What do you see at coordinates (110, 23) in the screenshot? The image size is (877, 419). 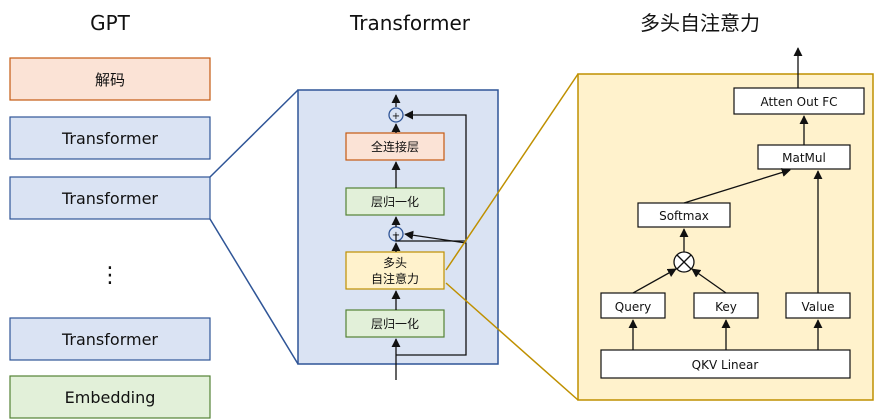 I see `heading-gpt: GPT` at bounding box center [110, 23].